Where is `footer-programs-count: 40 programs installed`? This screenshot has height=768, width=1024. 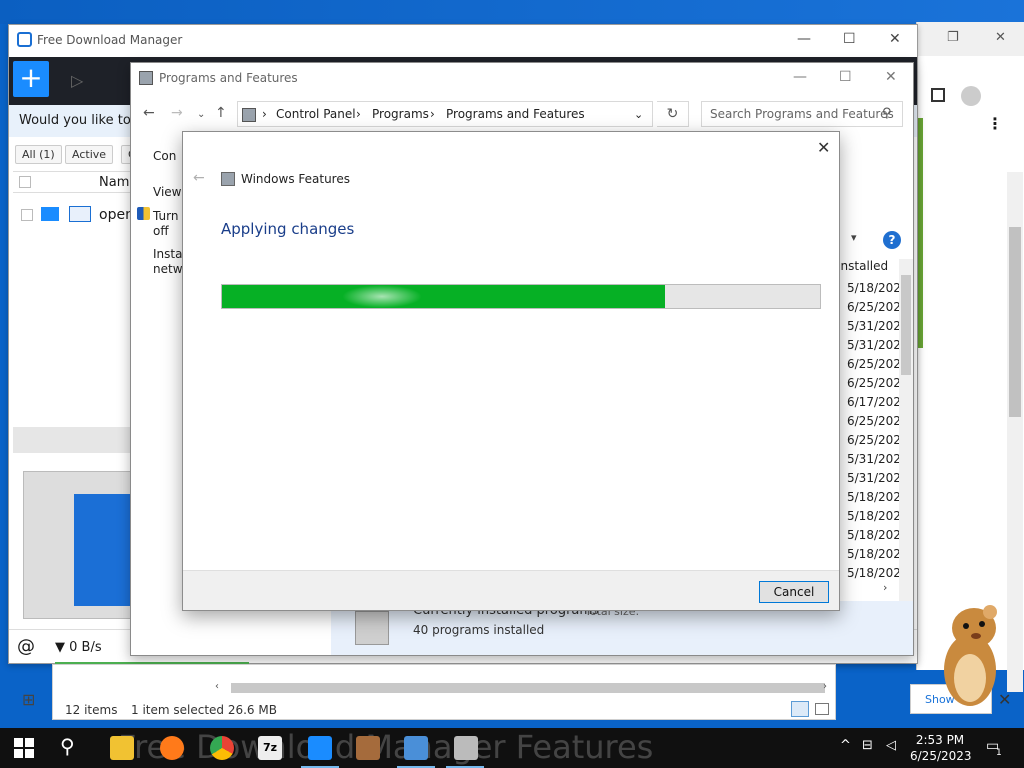 footer-programs-count: 40 programs installed is located at coordinates (479, 630).